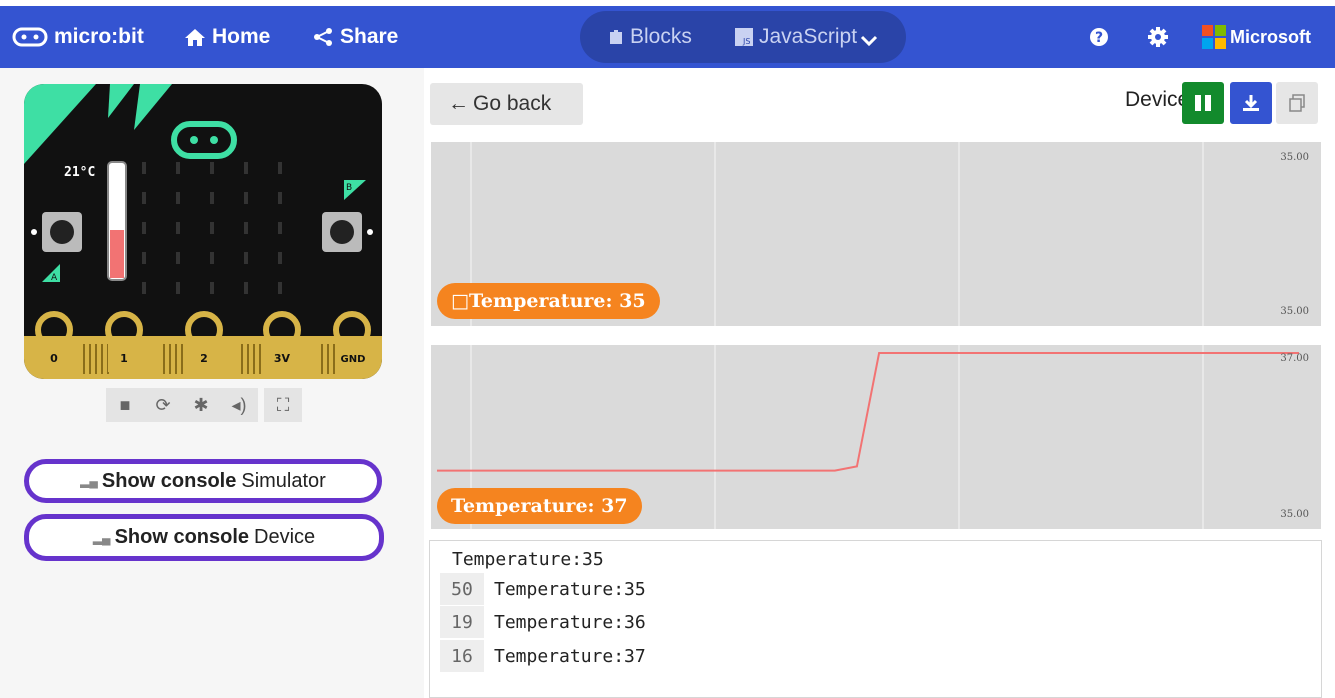 This screenshot has height=698, width=1335. What do you see at coordinates (570, 656) in the screenshot?
I see `console-row-text: Temperature:37` at bounding box center [570, 656].